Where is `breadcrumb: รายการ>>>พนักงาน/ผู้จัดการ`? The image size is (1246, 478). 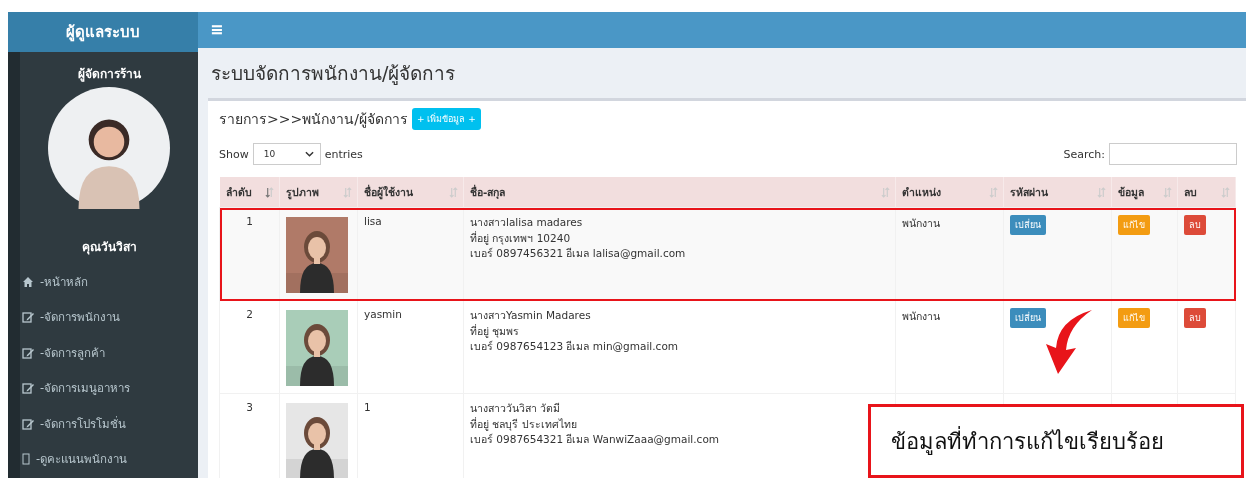 breadcrumb: รายการ>>>พนักงาน/ผู้จัดการ is located at coordinates (313, 120).